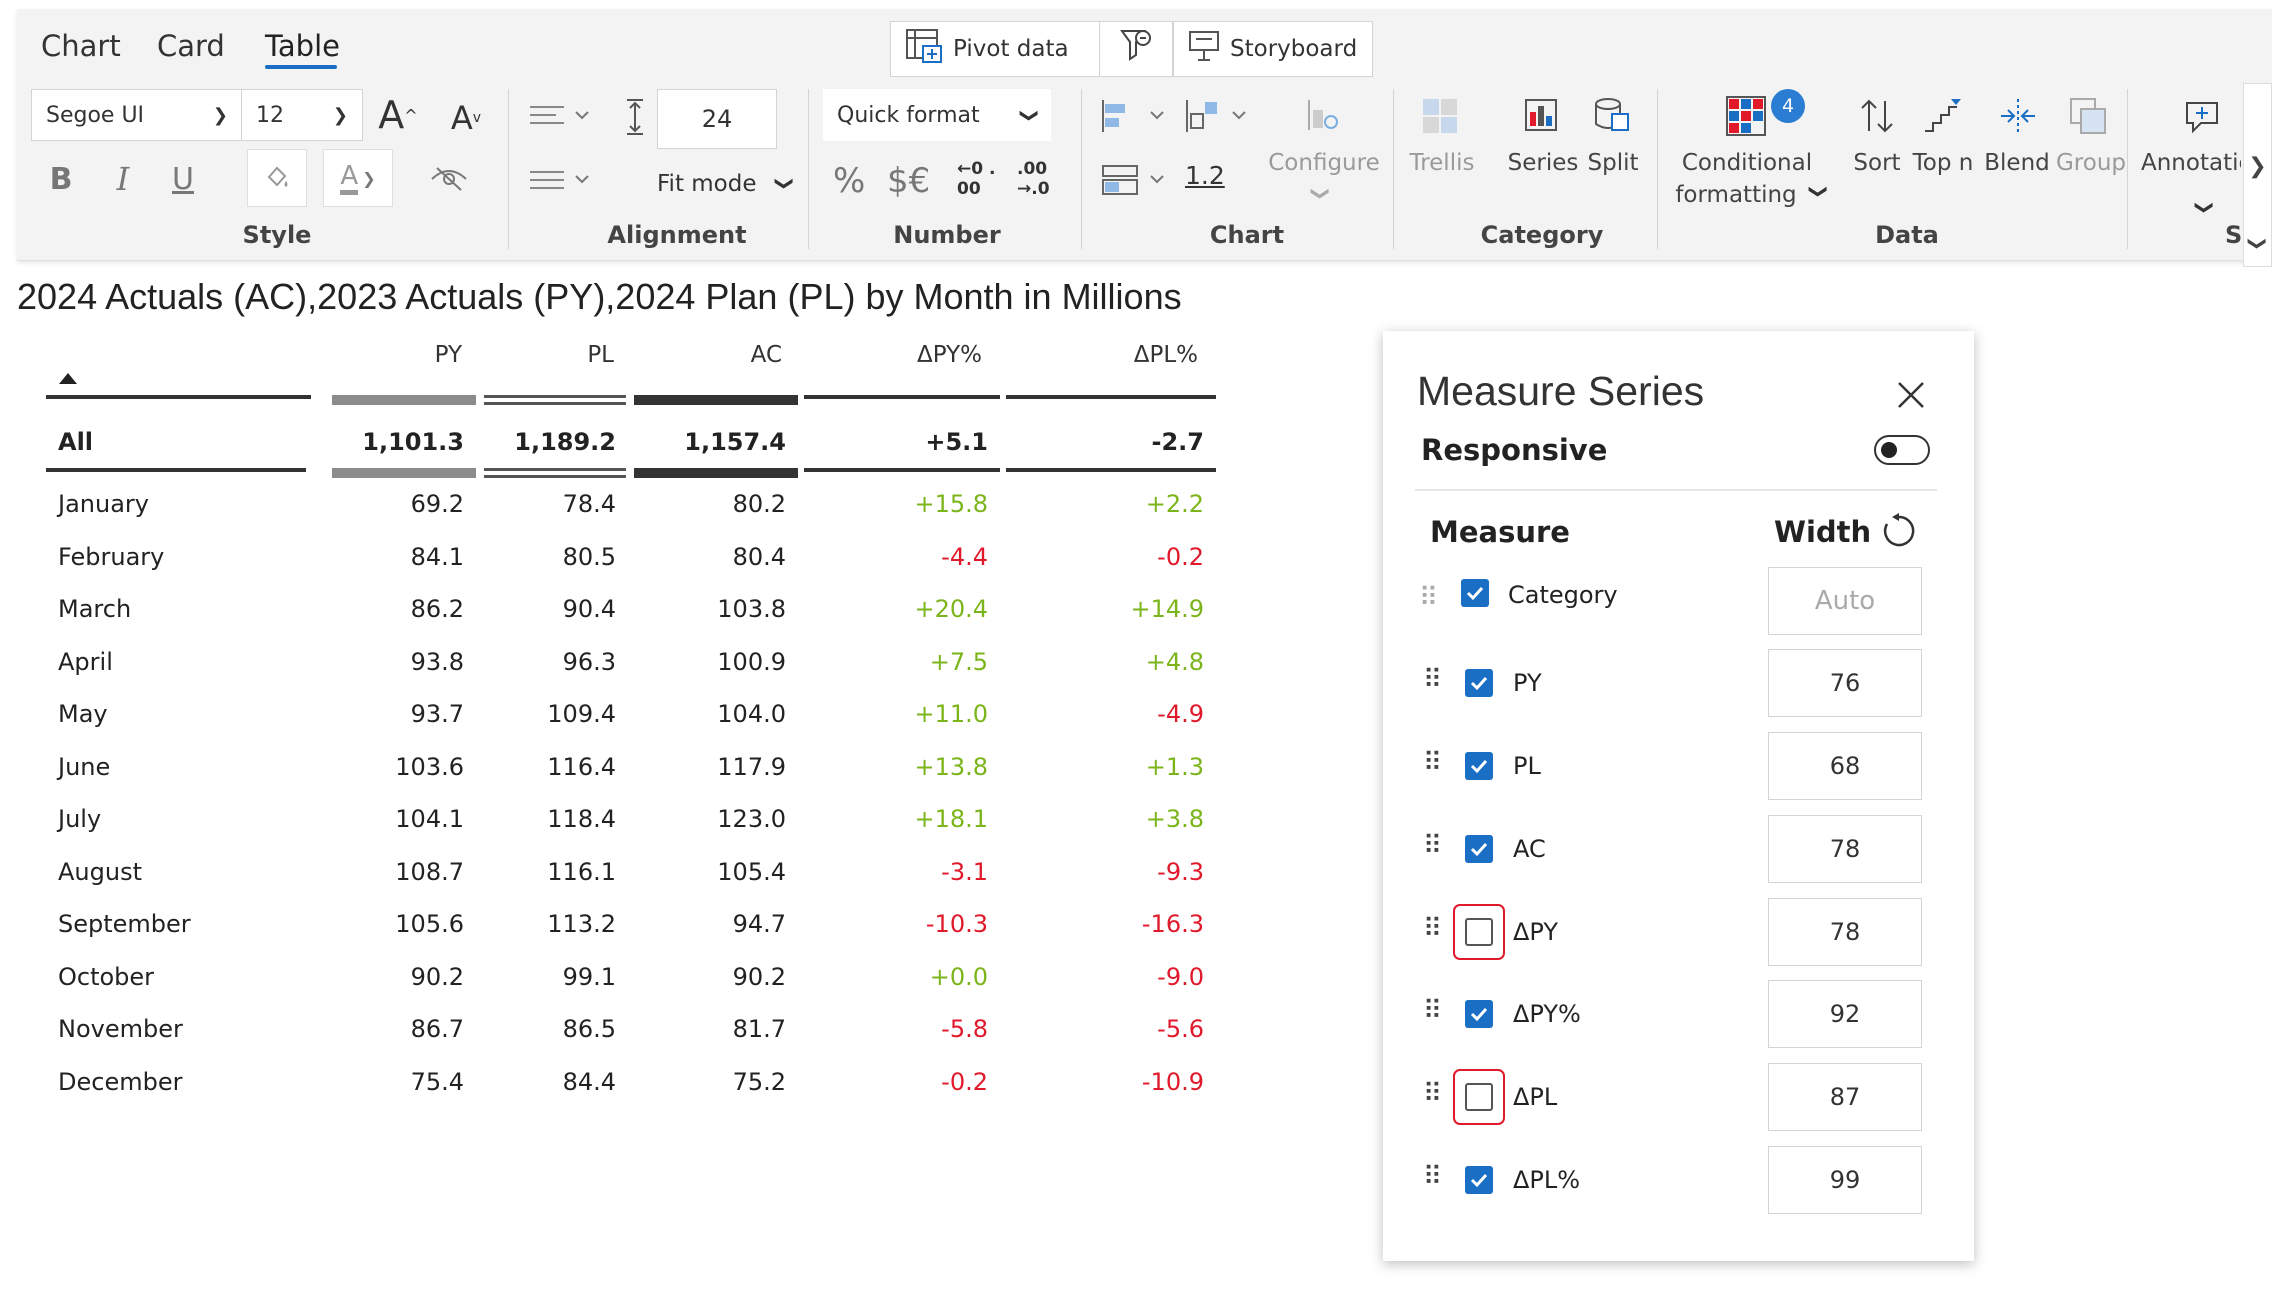 The height and width of the screenshot is (1295, 2272). Describe the element at coordinates (1612, 116) in the screenshot. I see `split-icon` at that location.